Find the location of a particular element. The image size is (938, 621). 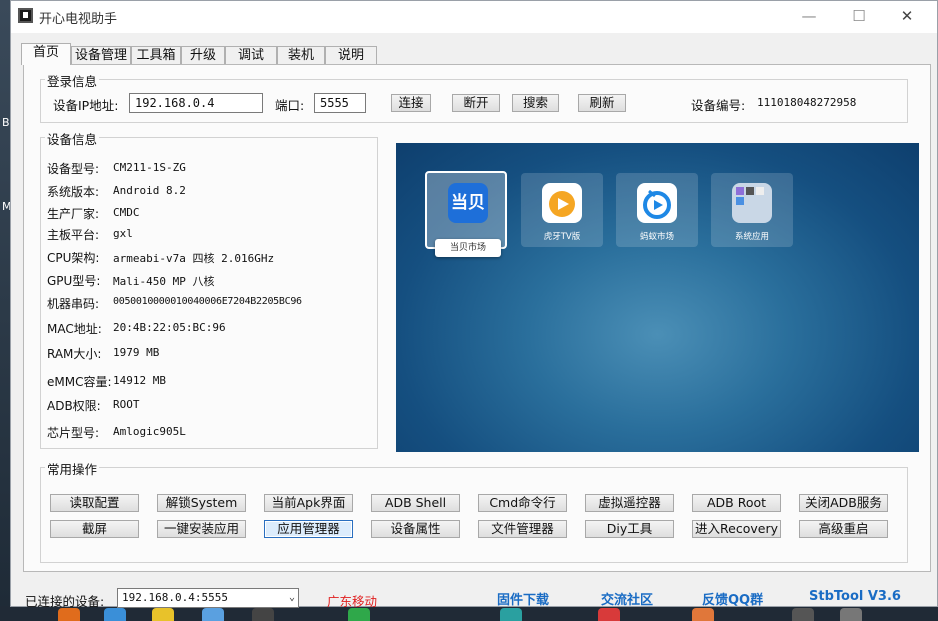

chevron-down-icon: ⌄ is located at coordinates (292, 598).